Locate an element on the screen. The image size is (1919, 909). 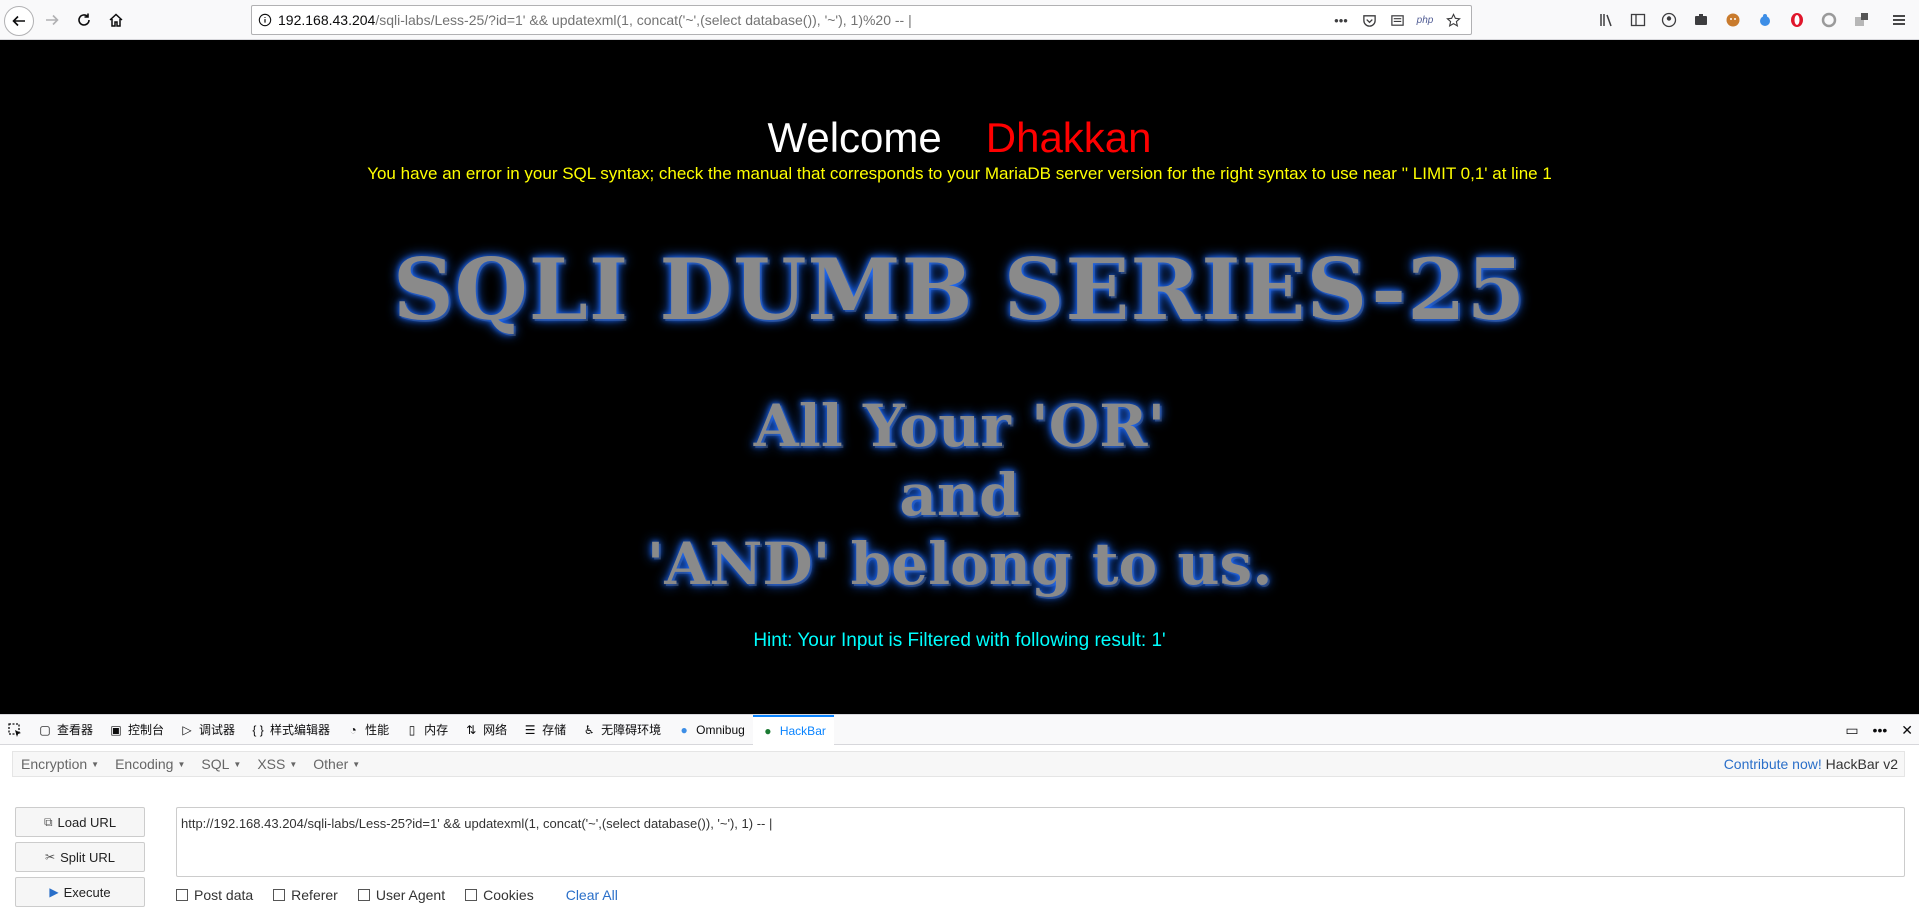
bookmark-star-icon is located at coordinates (1453, 20).